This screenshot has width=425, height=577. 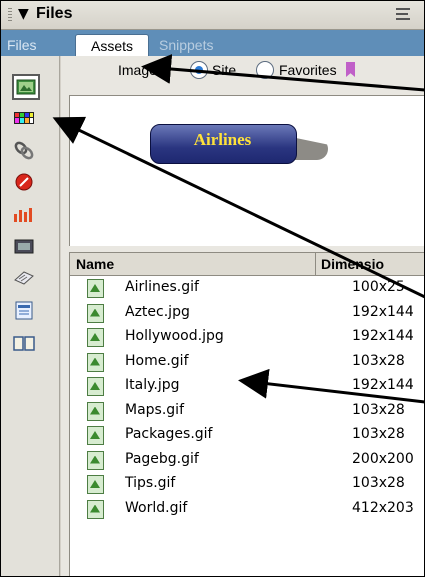 I want to click on preview-button-text: Airlines, so click(x=222, y=139).